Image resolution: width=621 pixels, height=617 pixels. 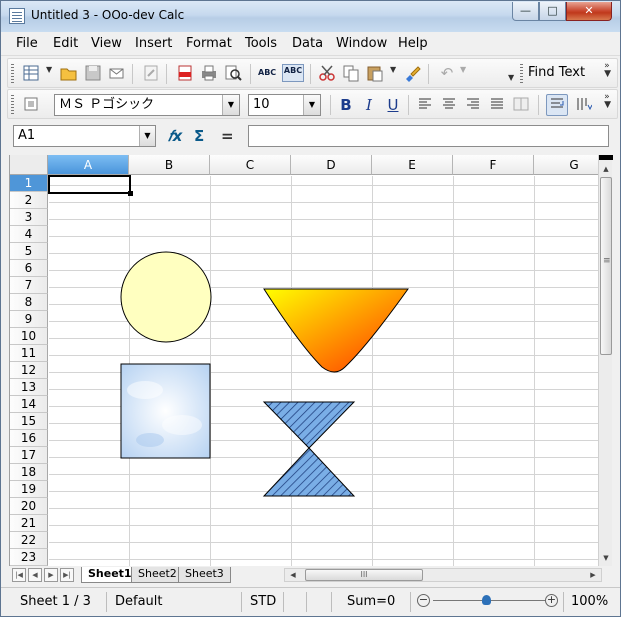 What do you see at coordinates (106, 43) in the screenshot?
I see `menu-view: View` at bounding box center [106, 43].